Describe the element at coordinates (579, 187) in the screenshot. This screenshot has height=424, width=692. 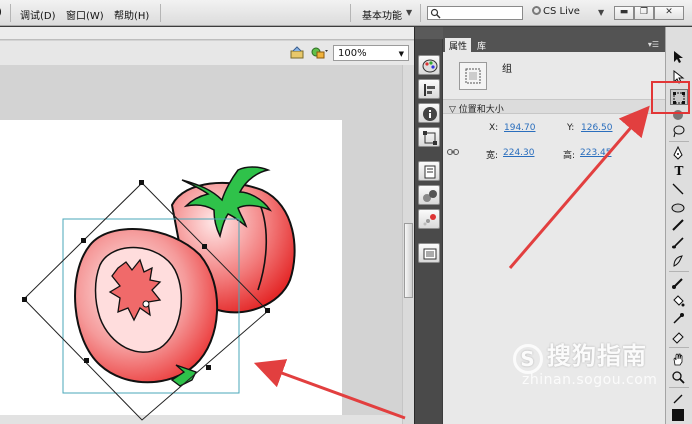
I see `arrow-to-tool` at that location.